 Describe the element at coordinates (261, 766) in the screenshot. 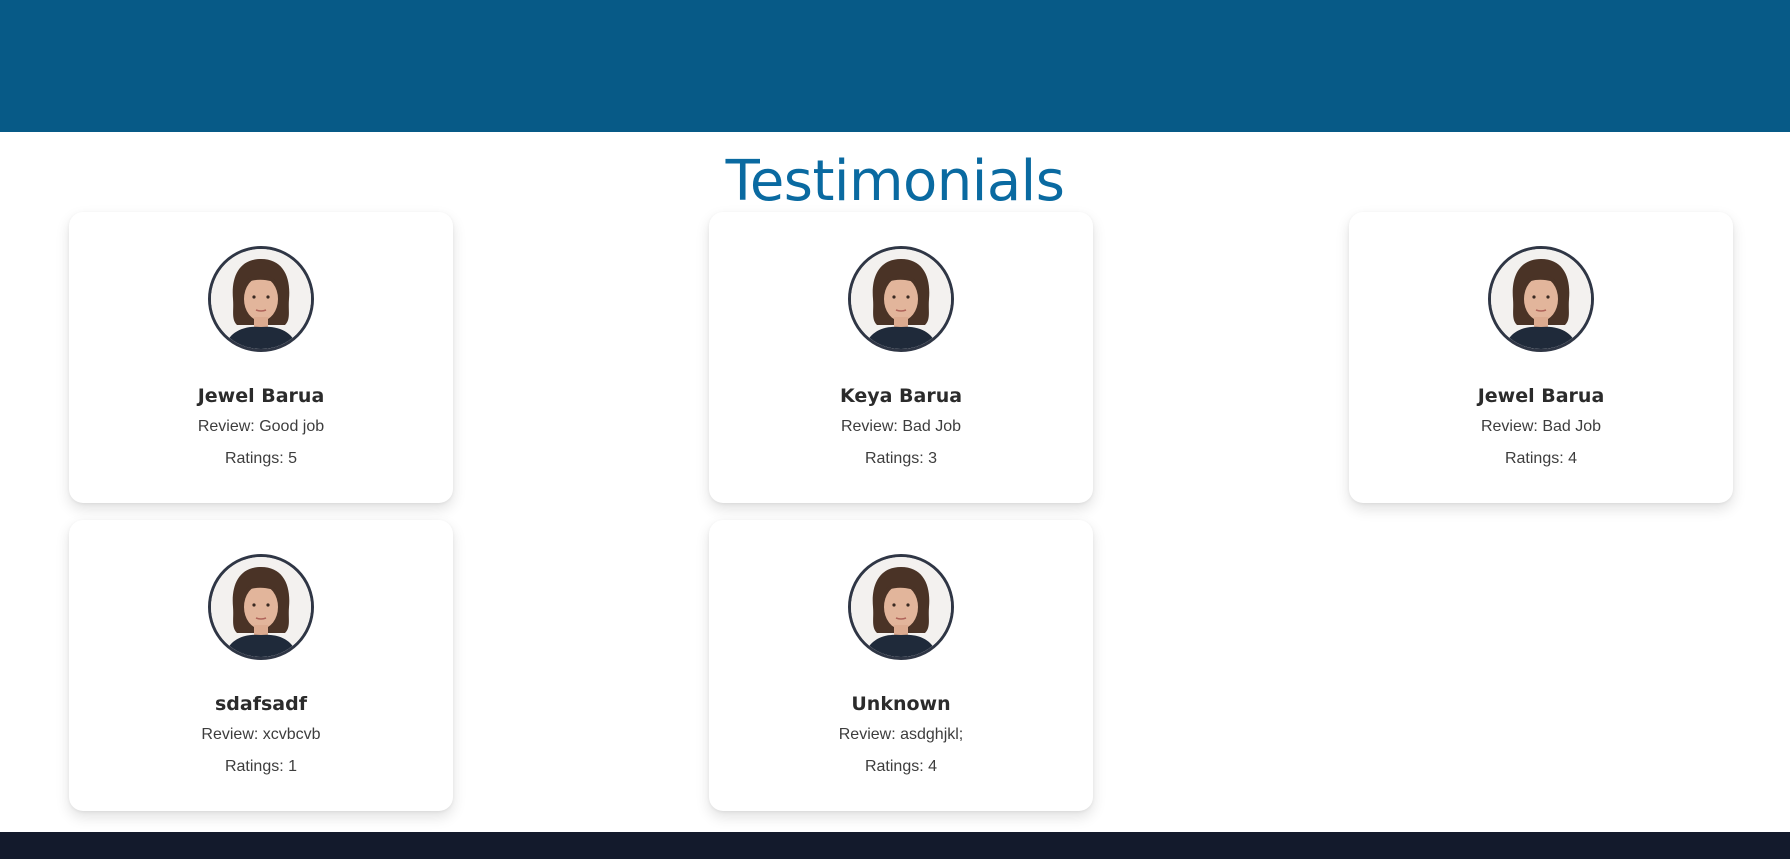

I see `rating-text: Ratings: 1` at that location.